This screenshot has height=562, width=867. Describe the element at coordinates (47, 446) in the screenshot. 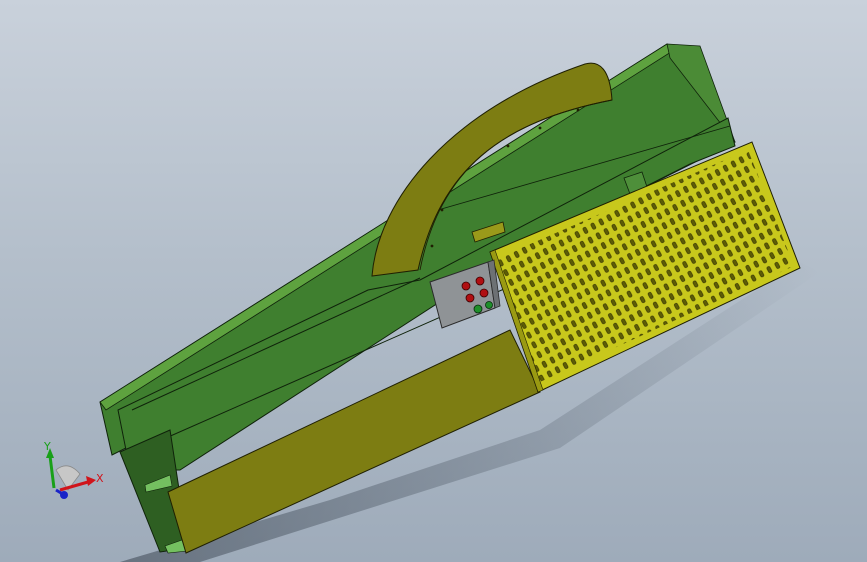

I see `y-axis-label: Y` at that location.